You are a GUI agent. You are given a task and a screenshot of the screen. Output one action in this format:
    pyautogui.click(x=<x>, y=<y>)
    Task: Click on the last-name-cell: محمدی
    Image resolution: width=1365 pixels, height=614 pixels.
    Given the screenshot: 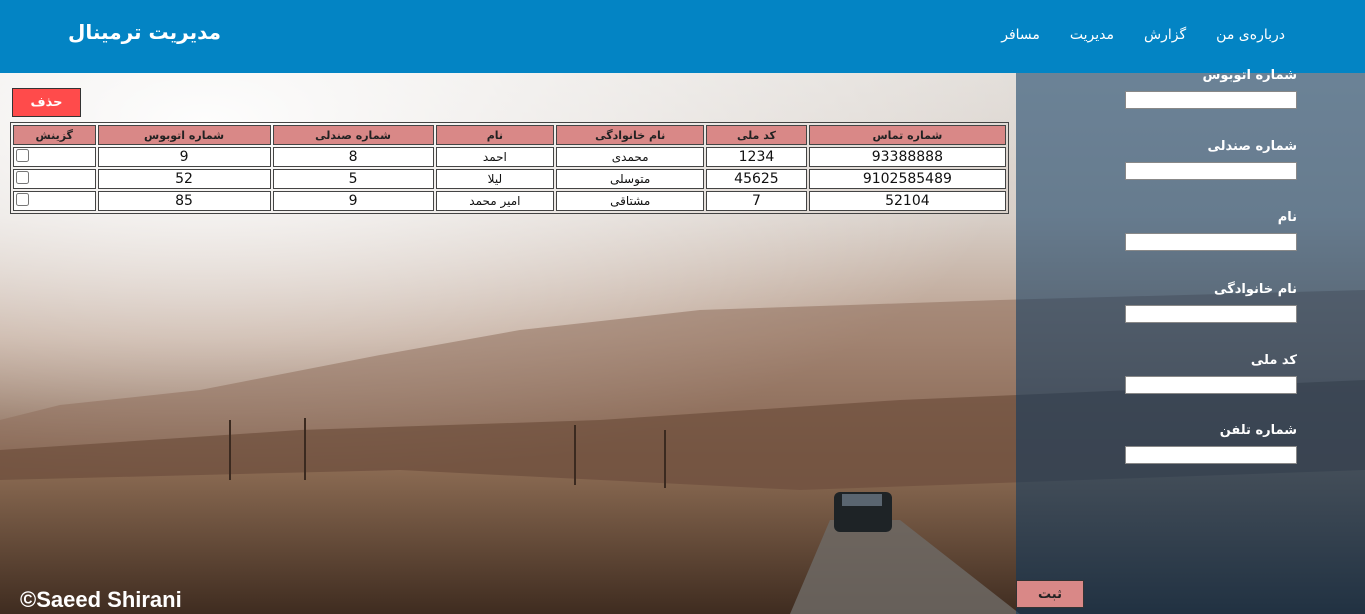 What is the action you would take?
    pyautogui.click(x=630, y=157)
    